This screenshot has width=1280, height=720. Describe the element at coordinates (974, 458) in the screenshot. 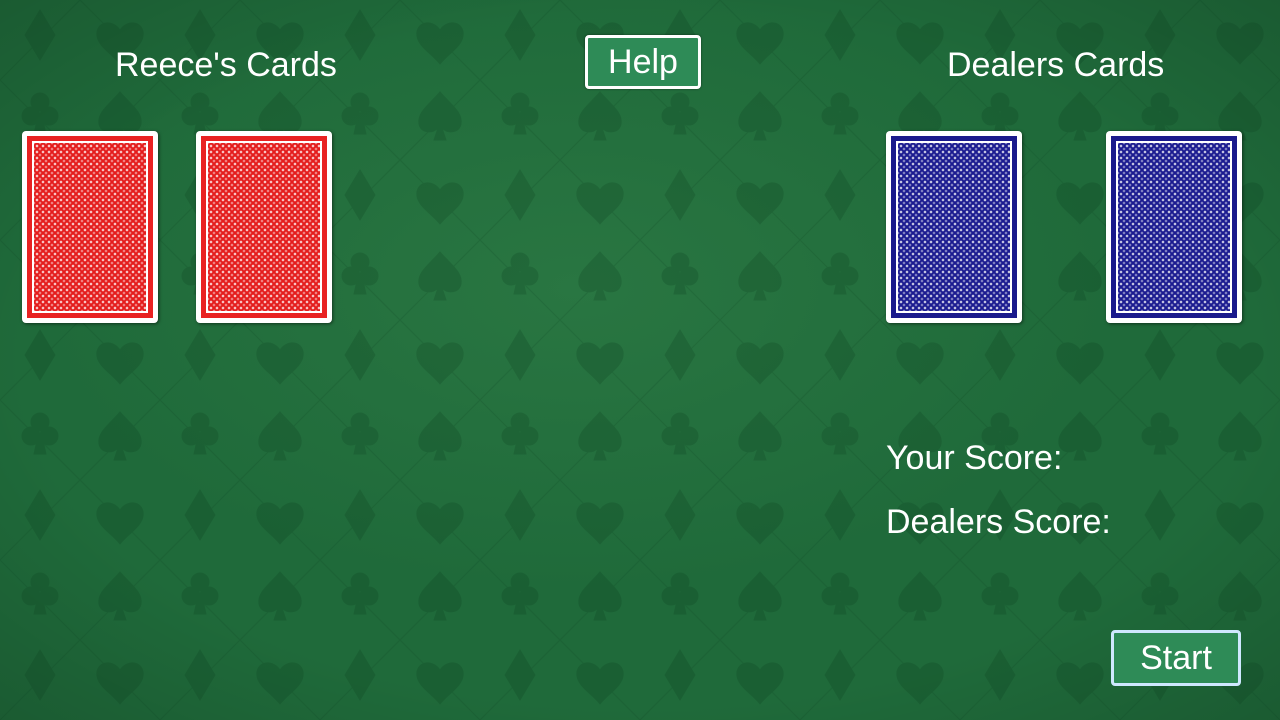

I see `your-score-label: Your Score:` at that location.